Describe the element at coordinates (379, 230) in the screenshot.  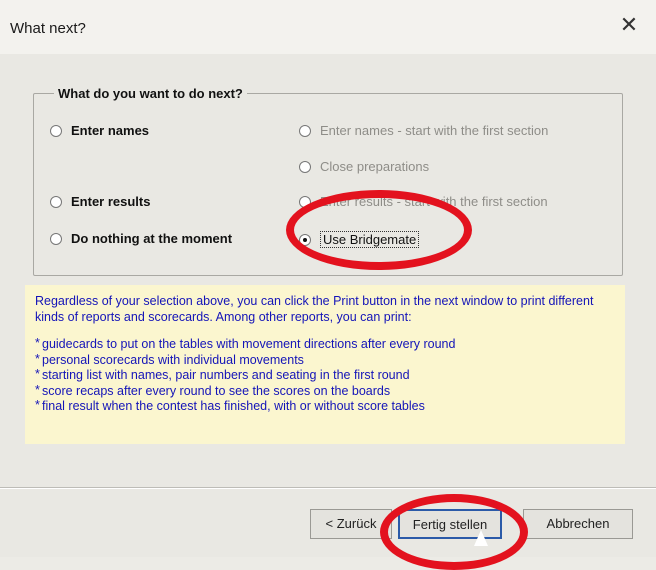
I see `highlight-ring-bridgemate` at that location.